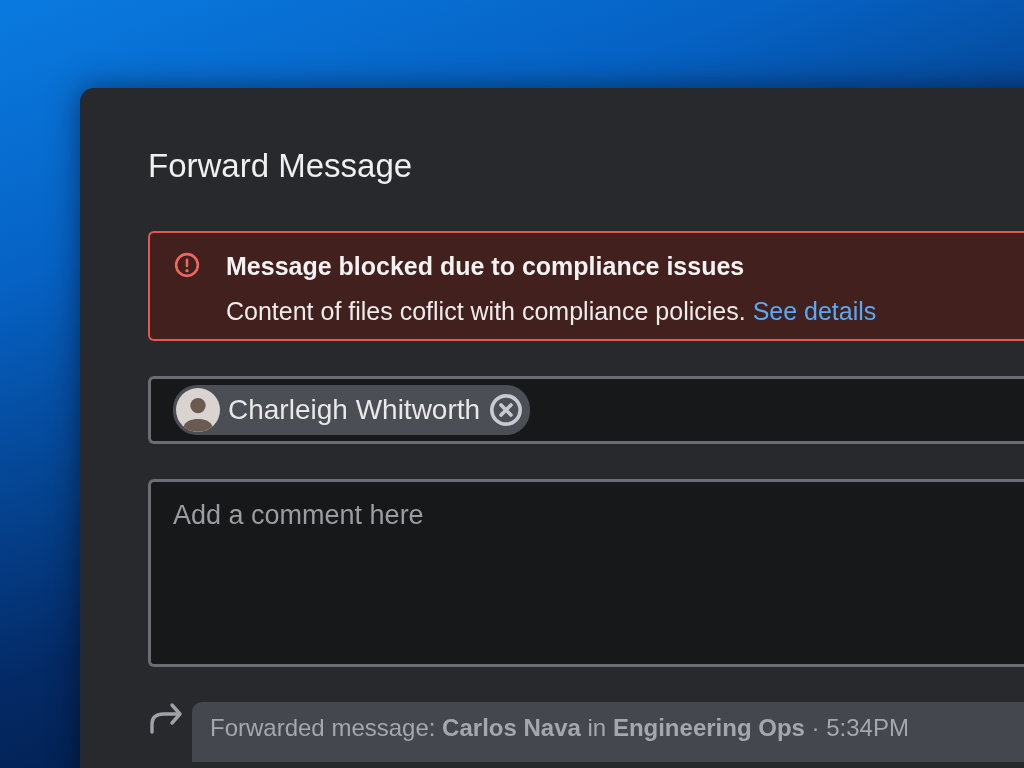  I want to click on recipient-field: Charleigh Whitworth, so click(586, 410).